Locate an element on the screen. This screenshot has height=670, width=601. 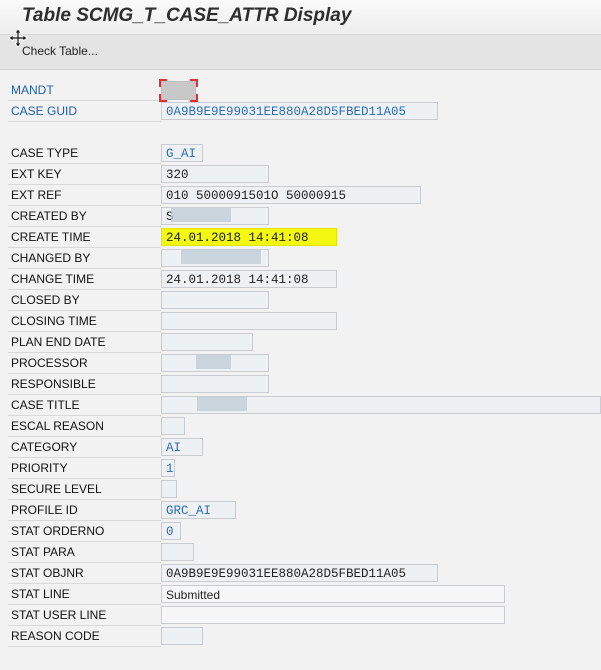
field-value-category: AI is located at coordinates (182, 447).